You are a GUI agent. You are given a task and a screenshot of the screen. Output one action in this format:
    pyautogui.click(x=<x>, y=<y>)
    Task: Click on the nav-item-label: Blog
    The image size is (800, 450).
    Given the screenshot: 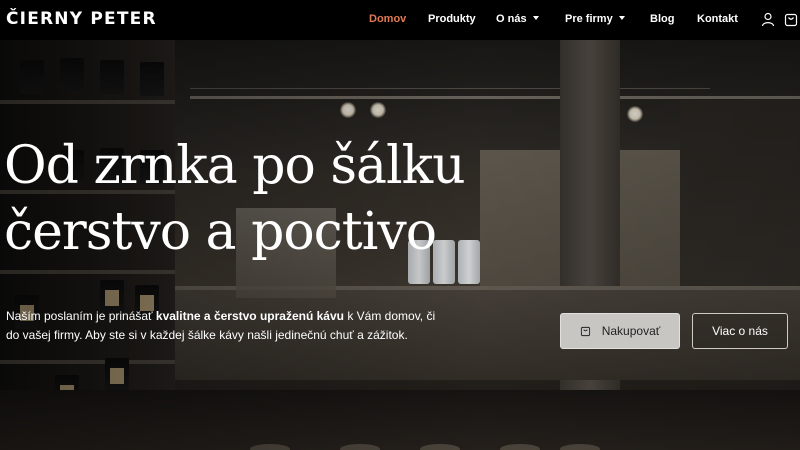 What is the action you would take?
    pyautogui.click(x=662, y=19)
    